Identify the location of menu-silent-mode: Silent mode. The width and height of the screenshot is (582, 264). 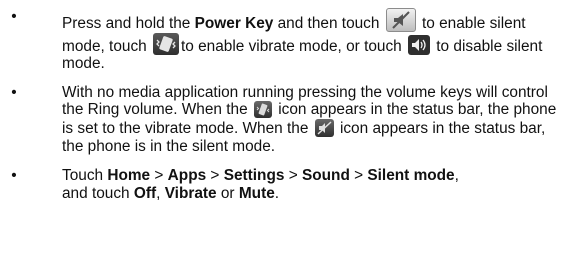
(411, 176).